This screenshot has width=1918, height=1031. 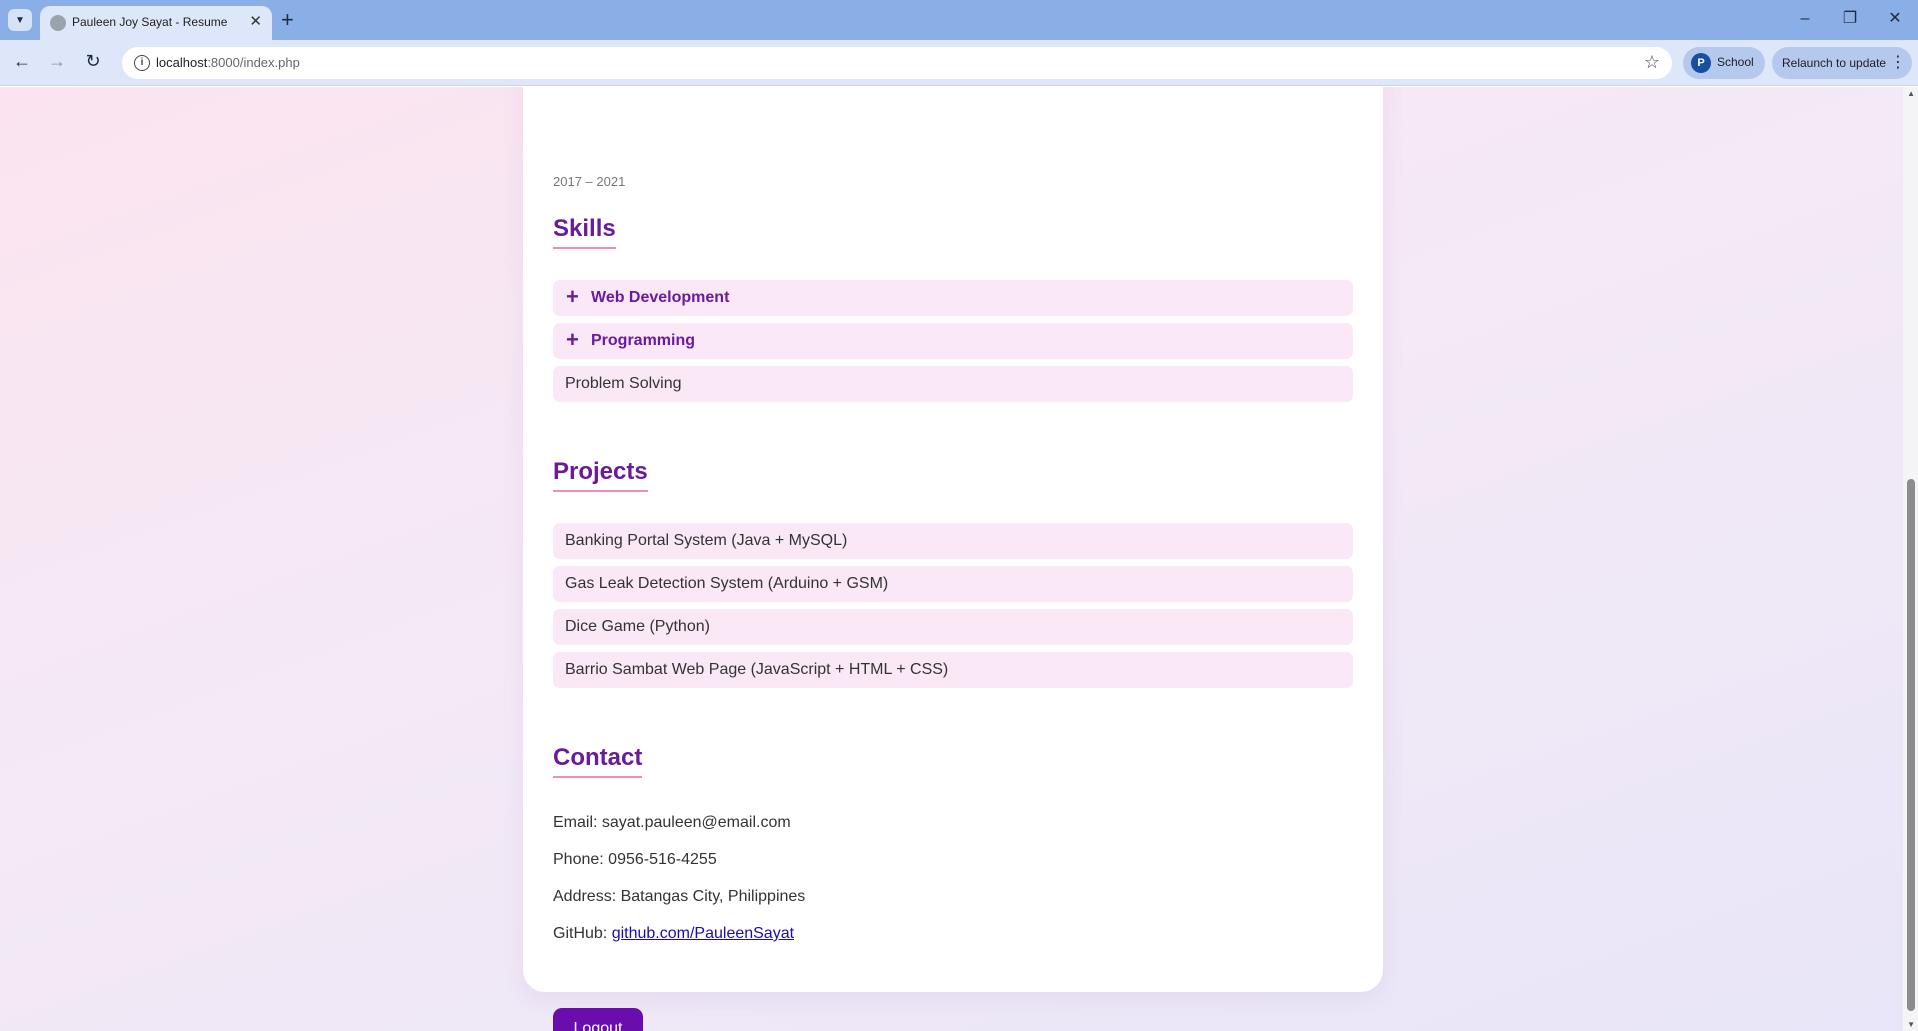 I want to click on more-menu-icon: ⋮, so click(x=1898, y=62).